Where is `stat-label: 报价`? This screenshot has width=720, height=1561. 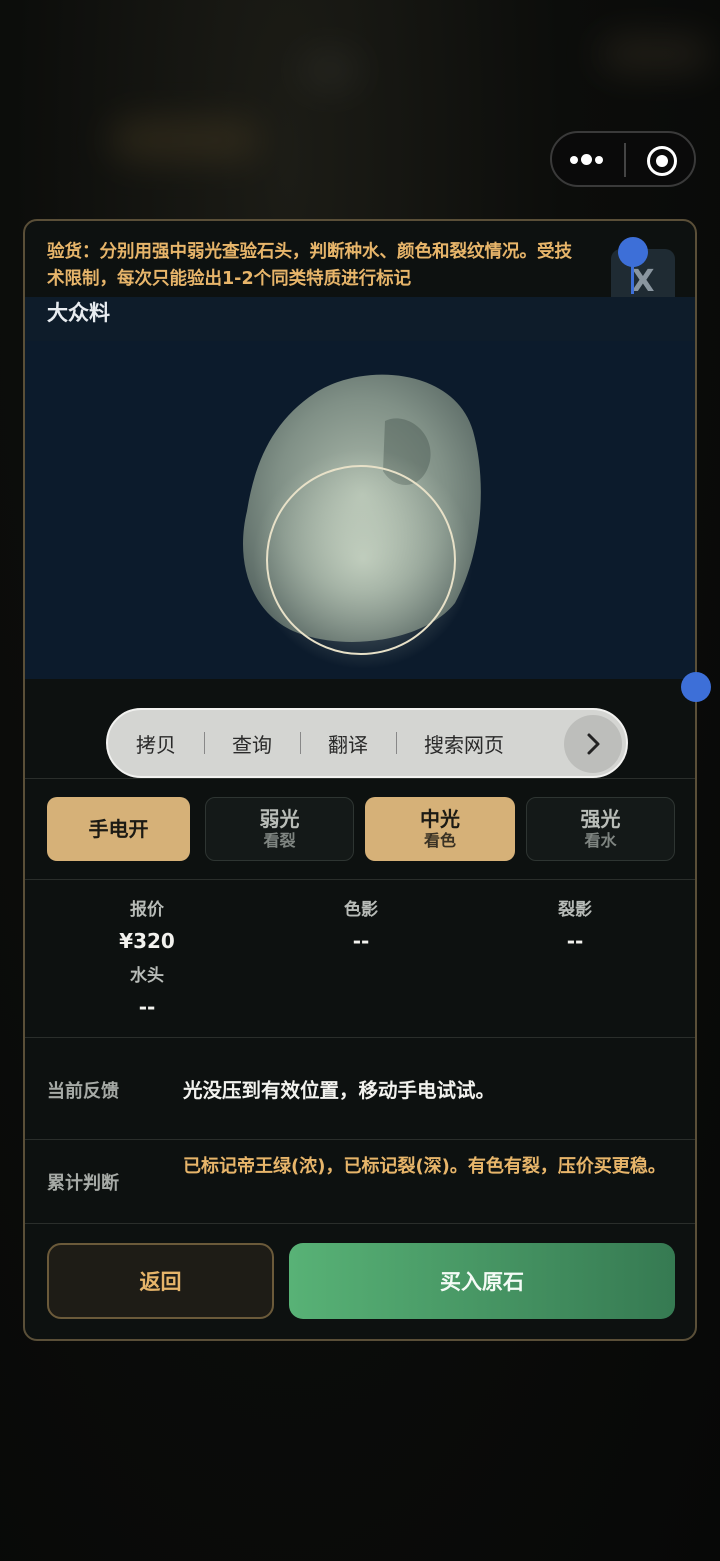
stat-label: 报价 is located at coordinates (147, 910).